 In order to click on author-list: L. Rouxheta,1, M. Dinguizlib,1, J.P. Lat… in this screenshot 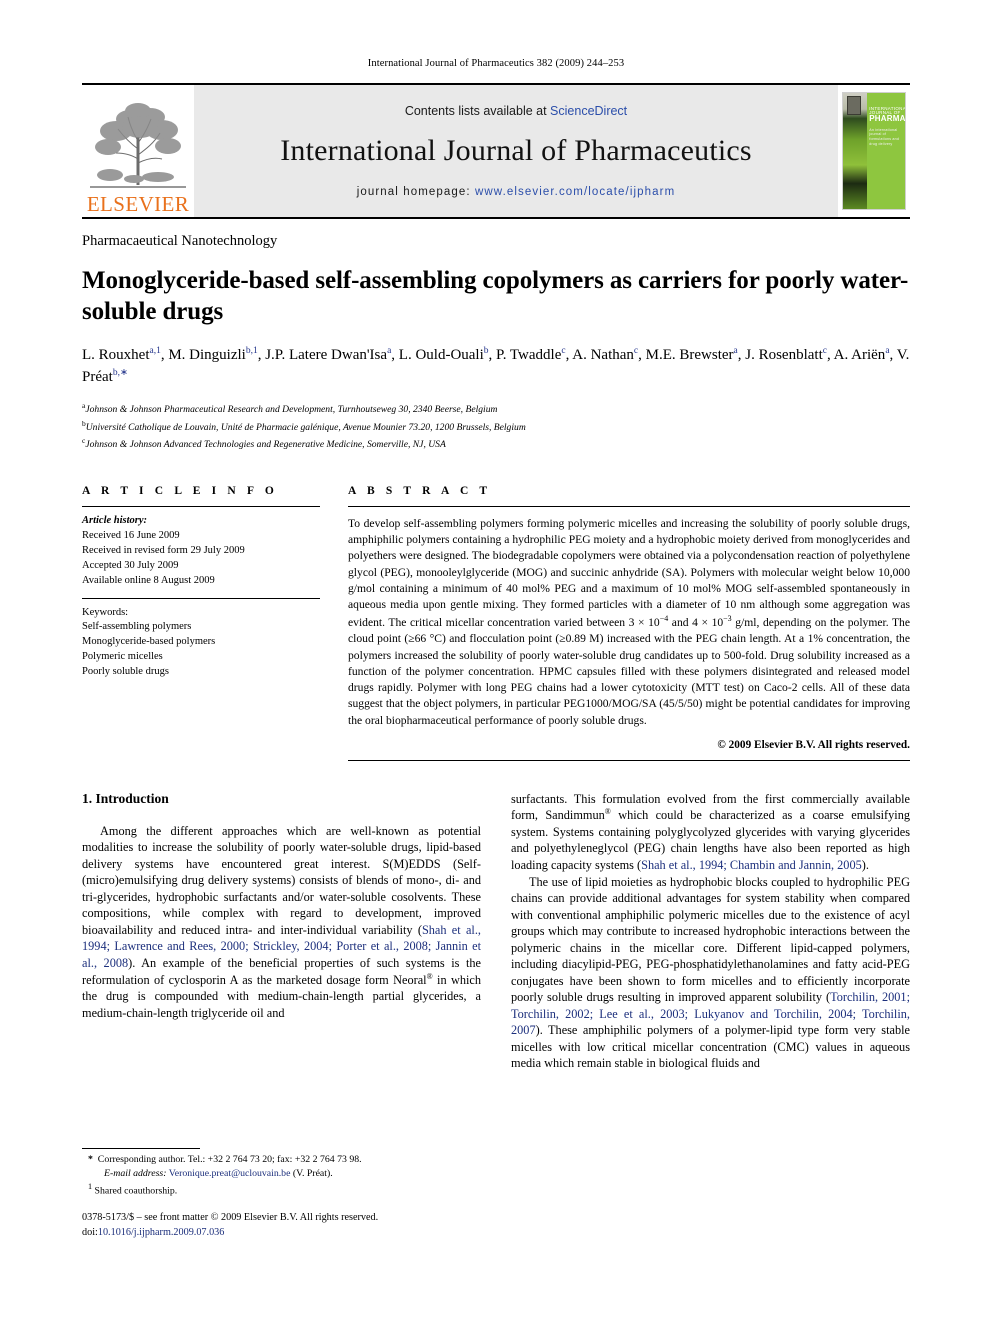, I will do `click(496, 365)`.